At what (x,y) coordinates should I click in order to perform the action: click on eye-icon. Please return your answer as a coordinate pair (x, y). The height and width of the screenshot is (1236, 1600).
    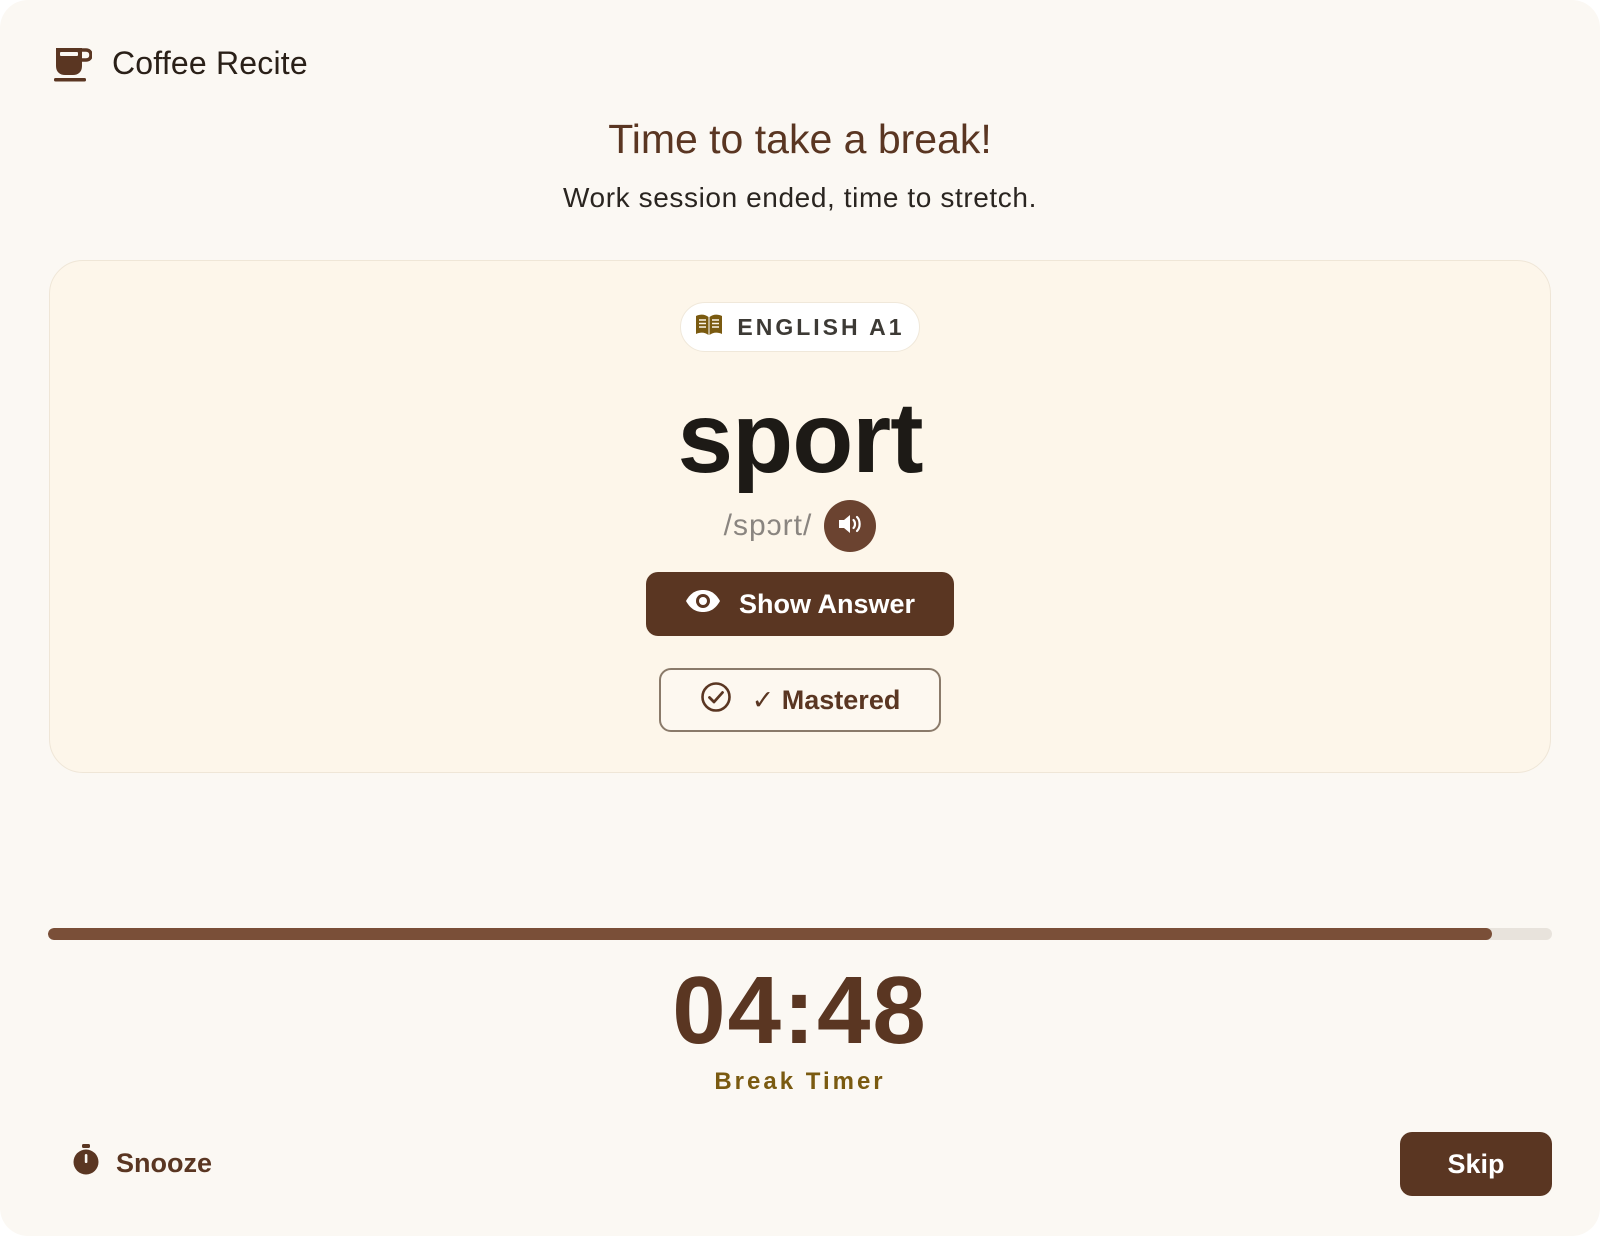
    Looking at the image, I should click on (703, 604).